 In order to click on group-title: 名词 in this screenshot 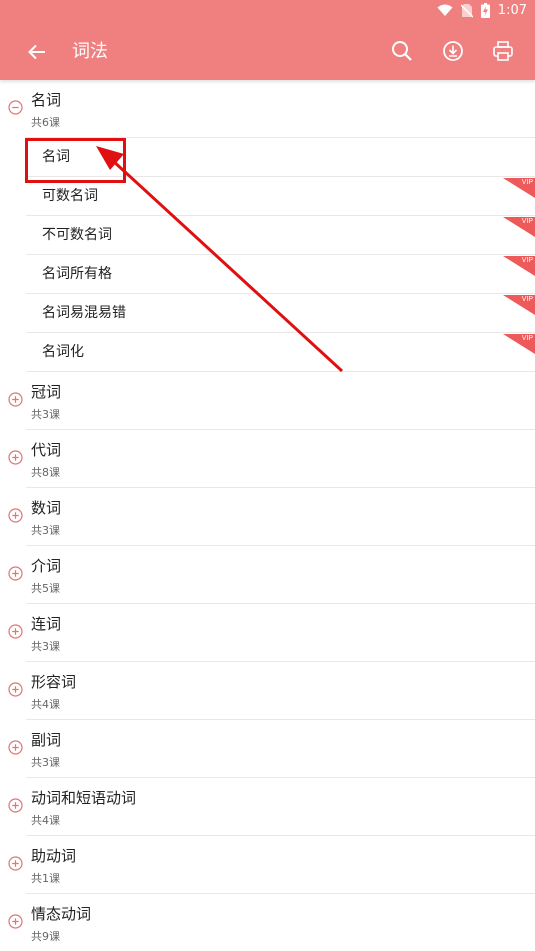, I will do `click(46, 100)`.